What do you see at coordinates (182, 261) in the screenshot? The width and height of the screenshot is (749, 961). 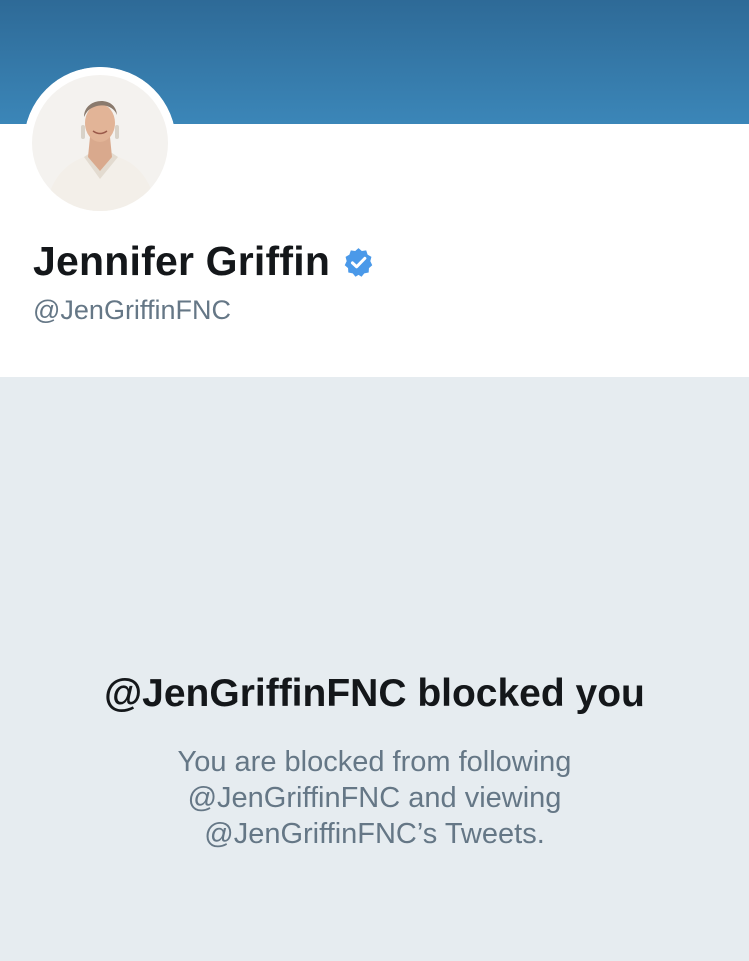 I see `display-name: Jennifer Griffin` at bounding box center [182, 261].